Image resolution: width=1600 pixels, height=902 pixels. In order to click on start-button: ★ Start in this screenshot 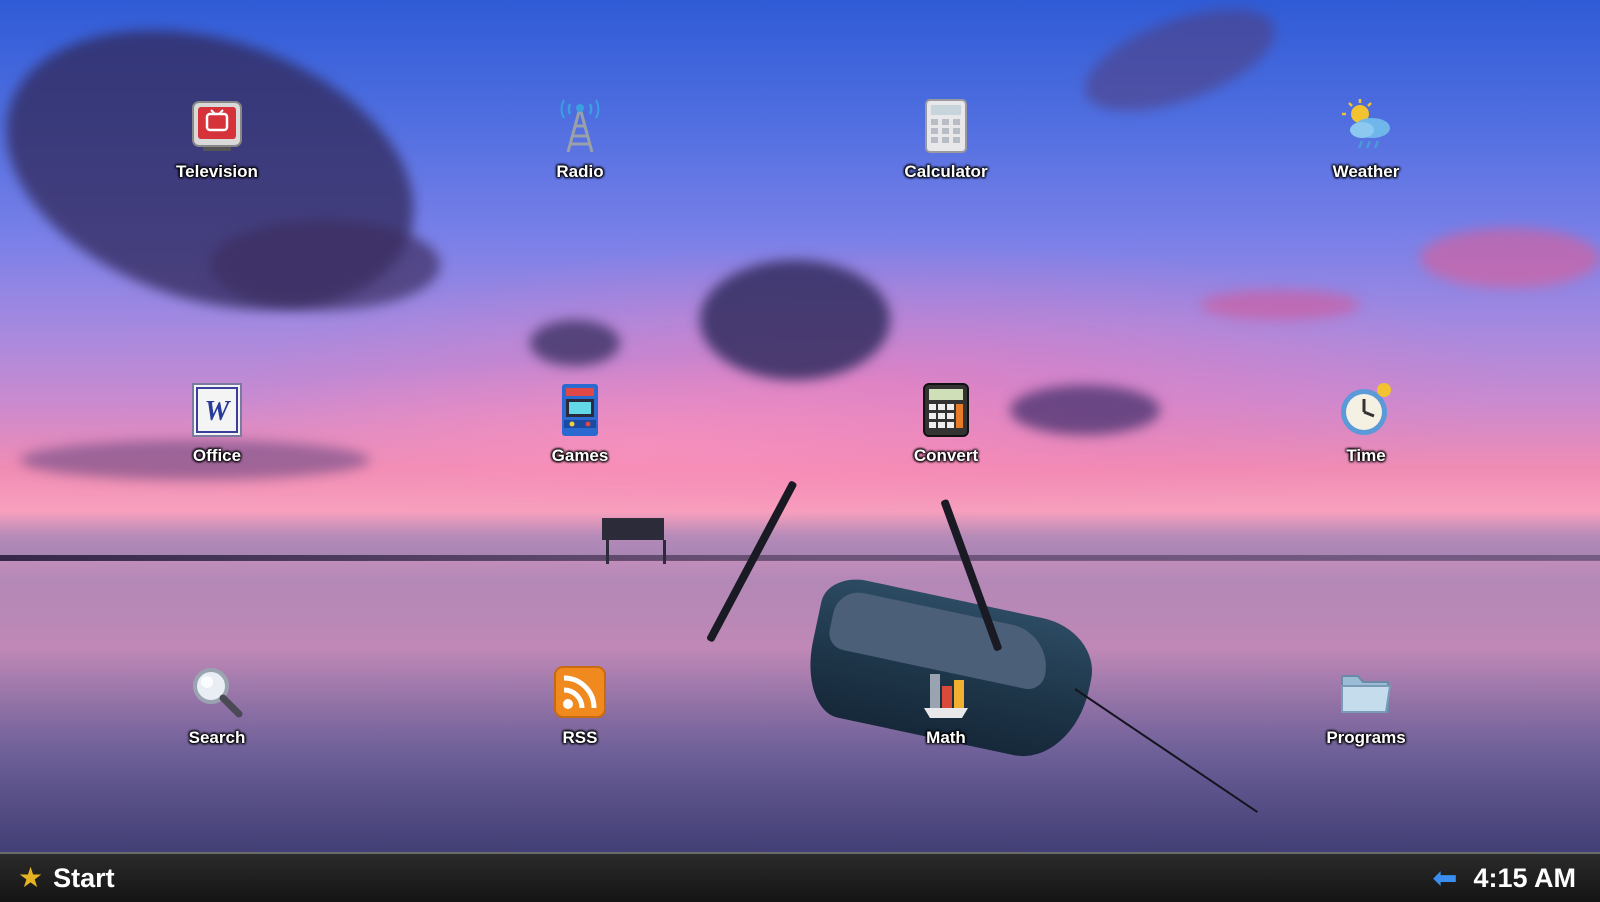, I will do `click(66, 878)`.